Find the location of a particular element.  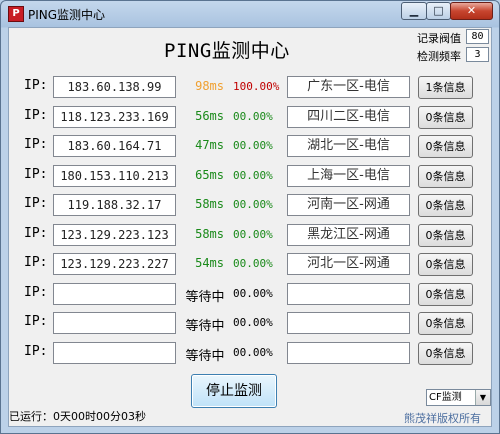

chevron-down-icon: ▼ is located at coordinates (482, 397).